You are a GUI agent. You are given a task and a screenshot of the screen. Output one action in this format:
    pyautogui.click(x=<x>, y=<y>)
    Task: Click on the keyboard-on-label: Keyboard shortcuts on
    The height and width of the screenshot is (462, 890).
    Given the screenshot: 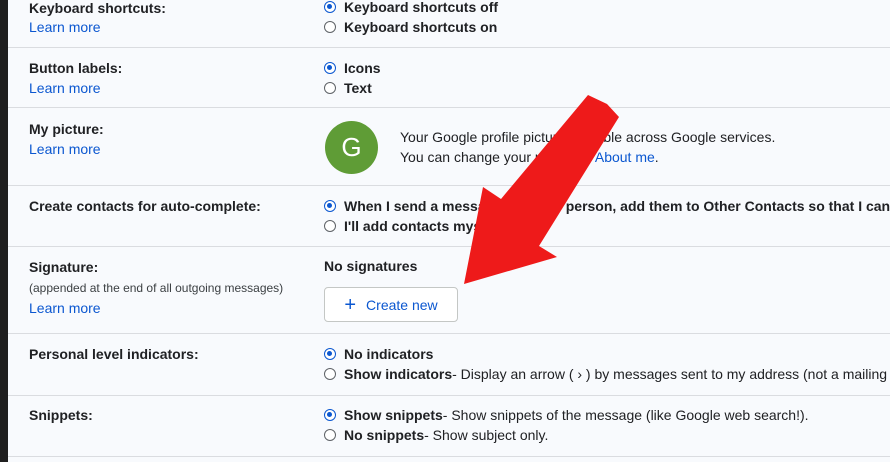 What is the action you would take?
    pyautogui.click(x=421, y=27)
    